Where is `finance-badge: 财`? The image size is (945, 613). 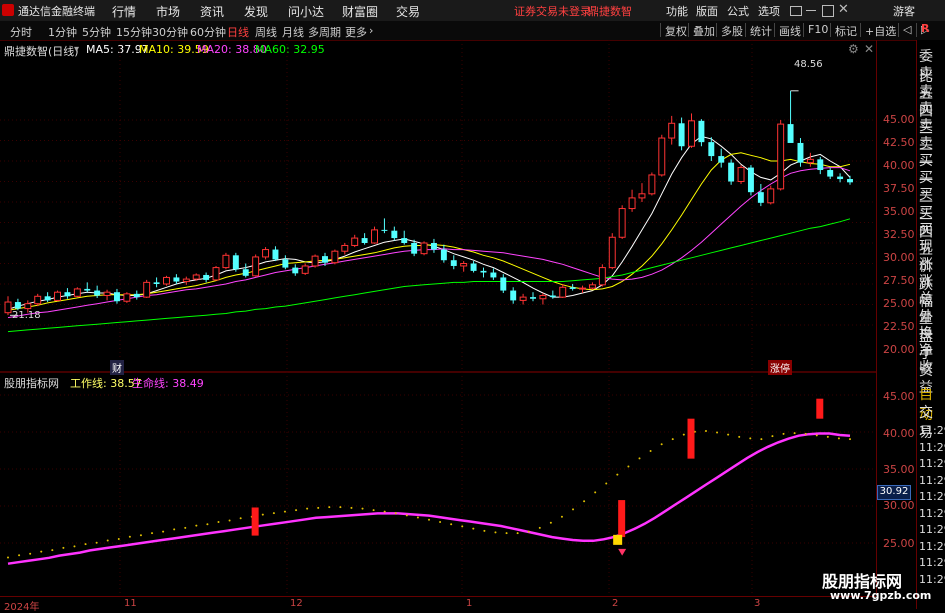 finance-badge: 财 is located at coordinates (117, 367).